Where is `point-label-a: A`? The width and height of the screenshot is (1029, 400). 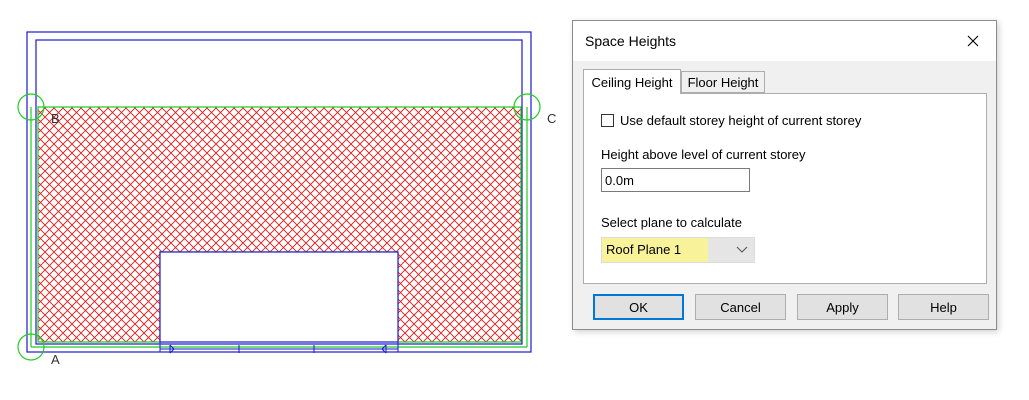
point-label-a: A is located at coordinates (55, 359).